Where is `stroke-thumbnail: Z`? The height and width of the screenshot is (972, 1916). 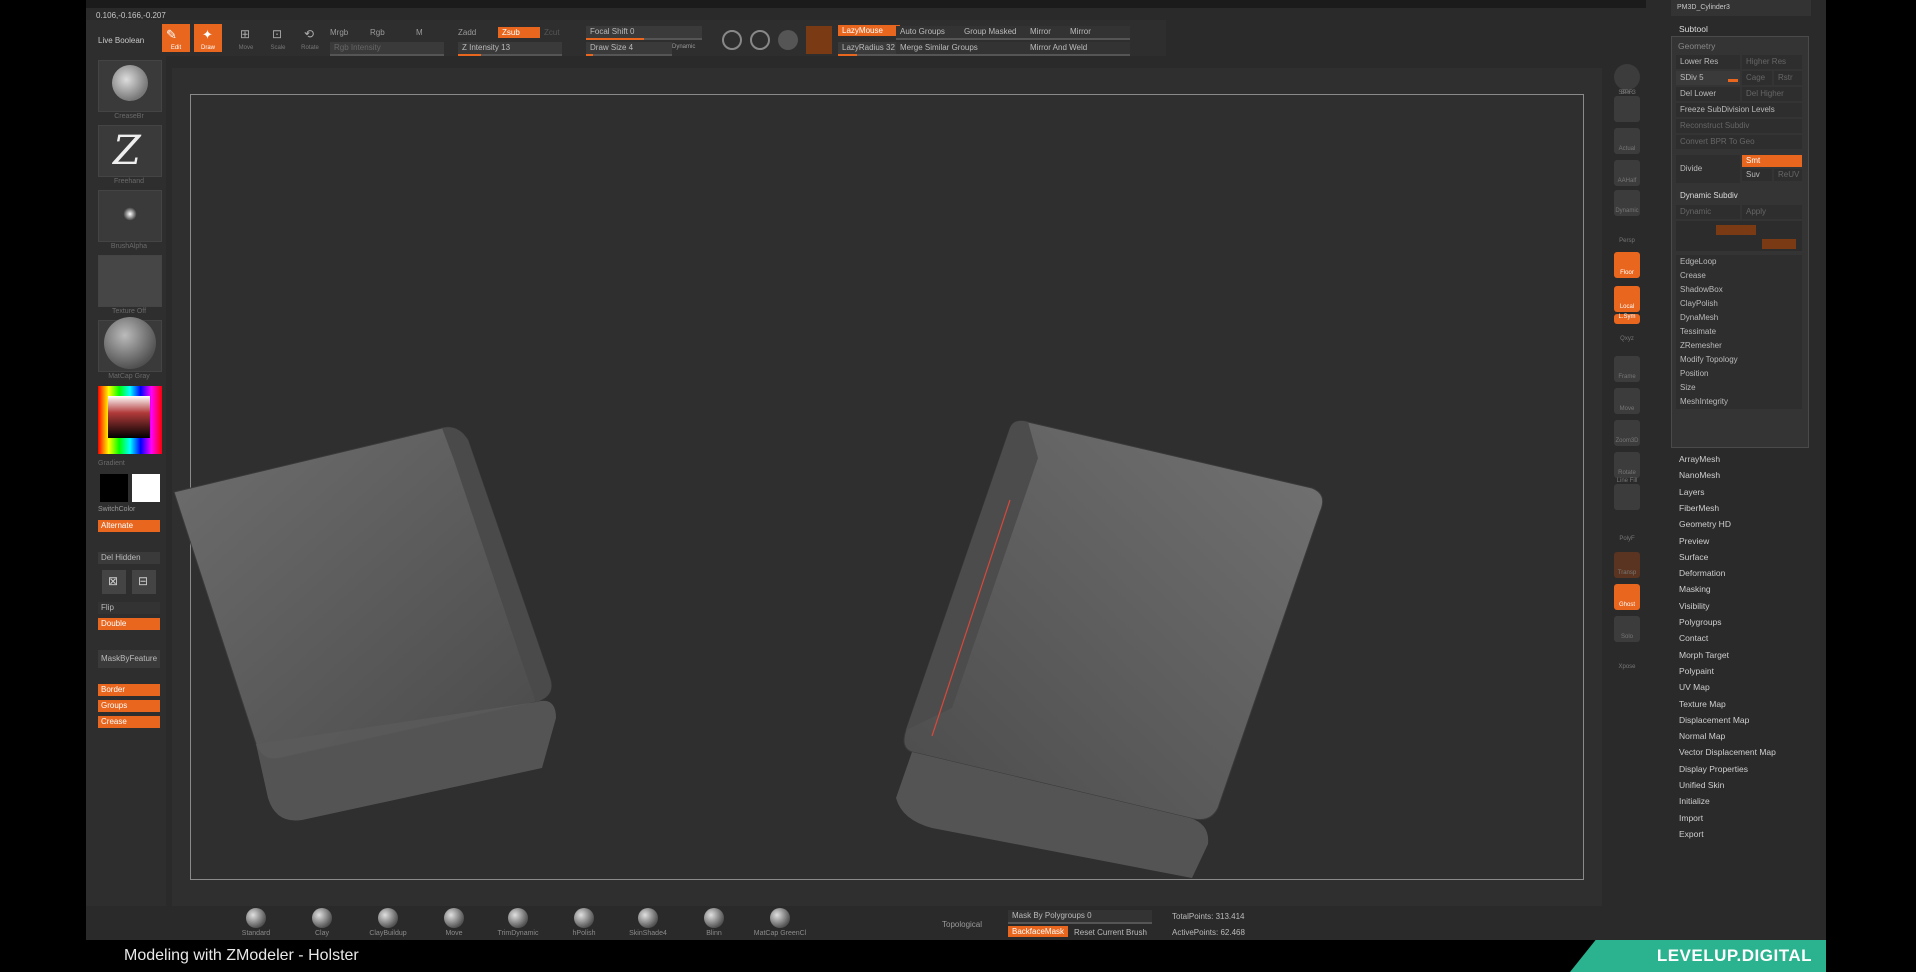
stroke-thumbnail: Z is located at coordinates (130, 151).